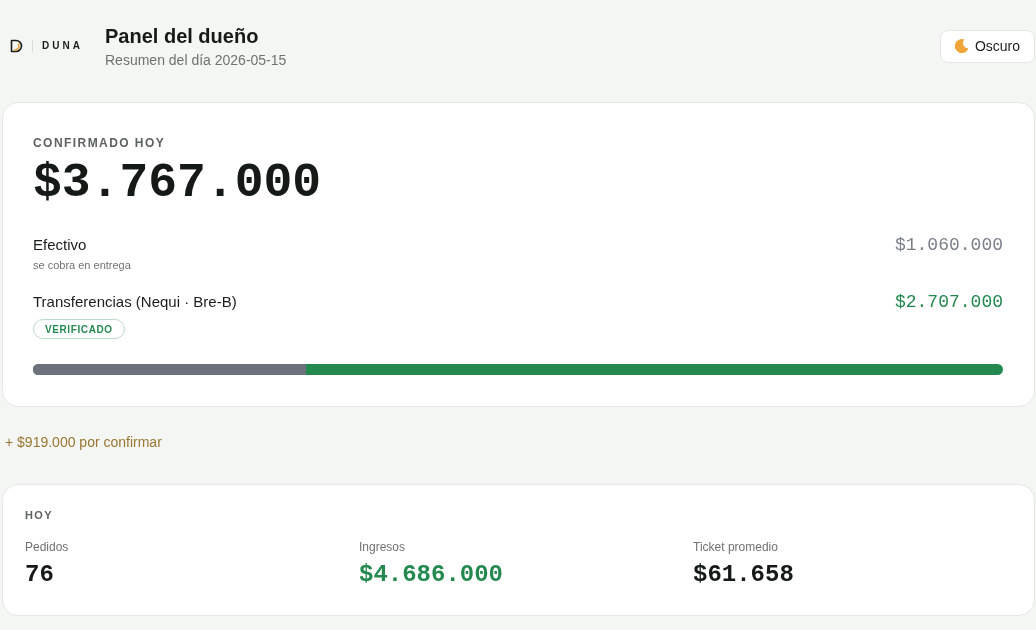 The width and height of the screenshot is (1036, 630). I want to click on stat-value: $61.658, so click(743, 575).